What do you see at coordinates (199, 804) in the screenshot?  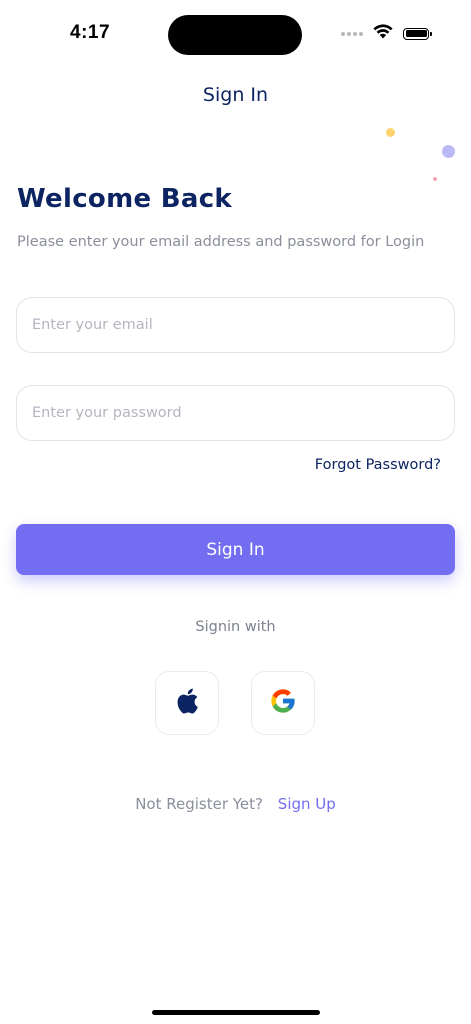 I see `register-prompt: Not Register Yet?` at bounding box center [199, 804].